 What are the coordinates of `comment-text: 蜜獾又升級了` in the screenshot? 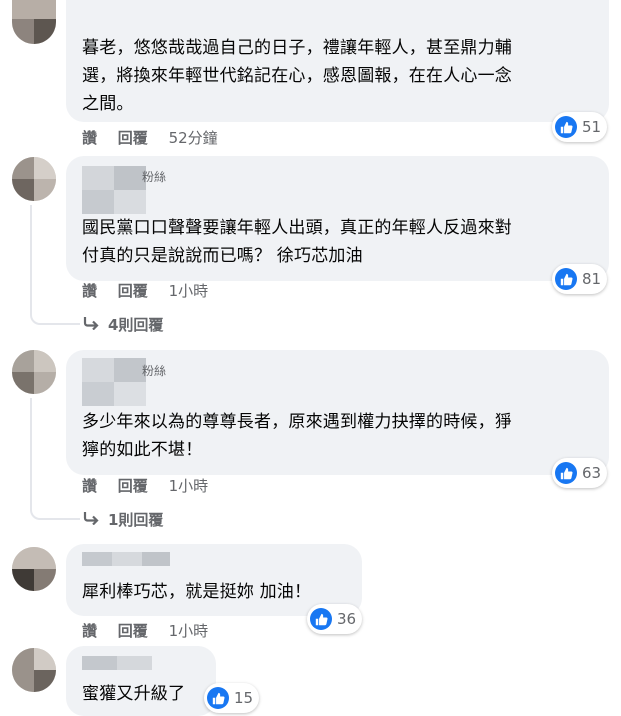 It's located at (134, 694).